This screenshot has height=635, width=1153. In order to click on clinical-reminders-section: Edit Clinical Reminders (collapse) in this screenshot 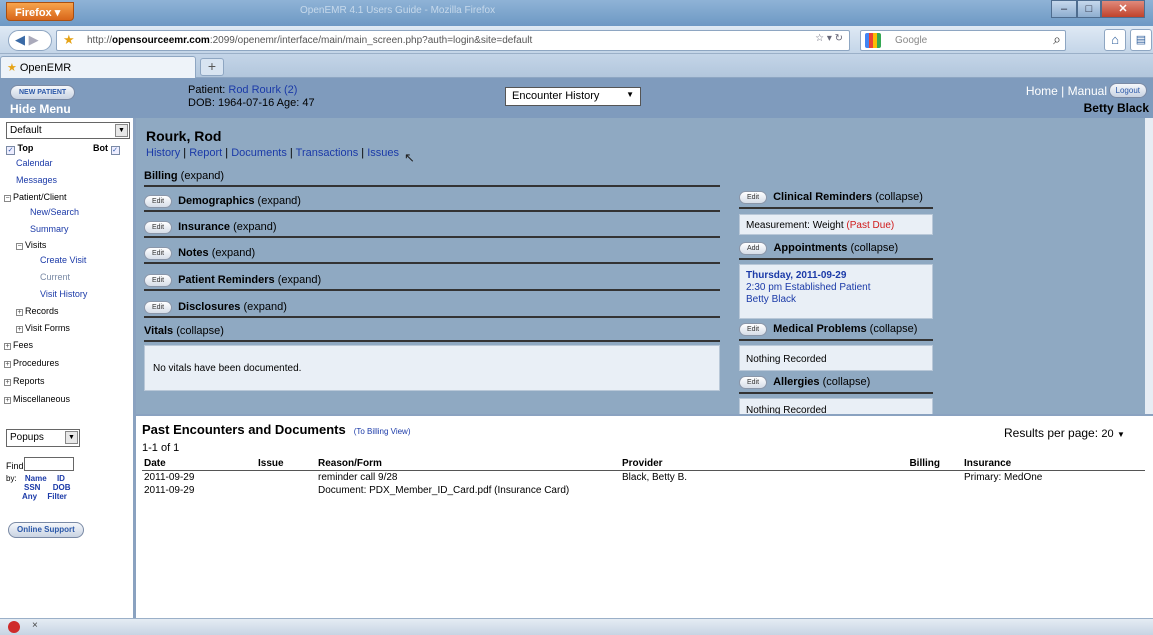, I will do `click(836, 198)`.